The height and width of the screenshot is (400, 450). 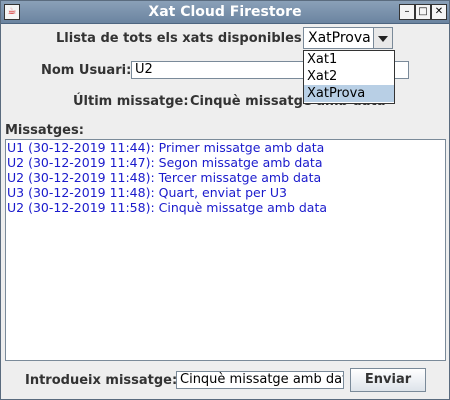 I want to click on title-bar: ☕ Xat Cloud Firestore – □ ✕, so click(x=225, y=12).